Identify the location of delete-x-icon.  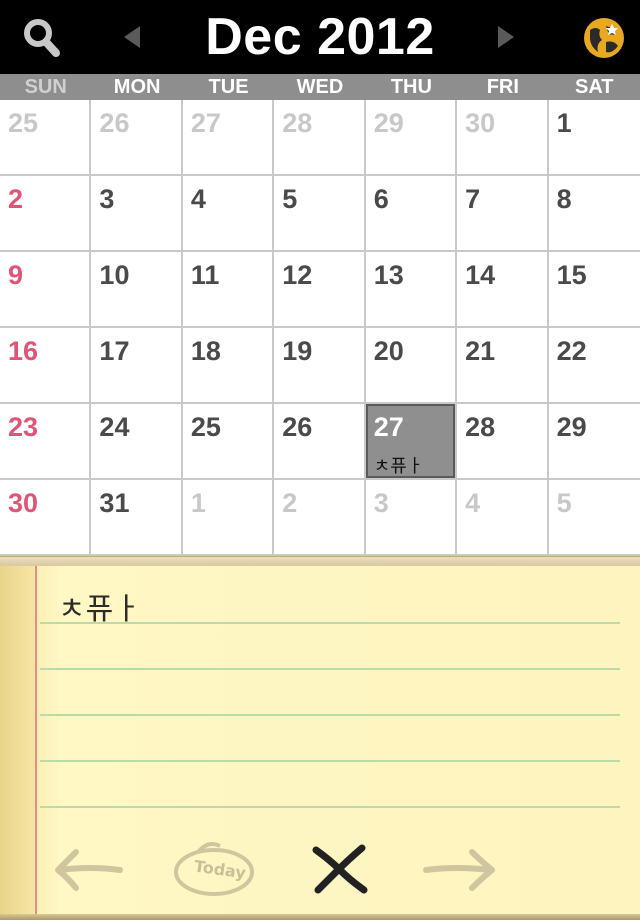
(340, 869).